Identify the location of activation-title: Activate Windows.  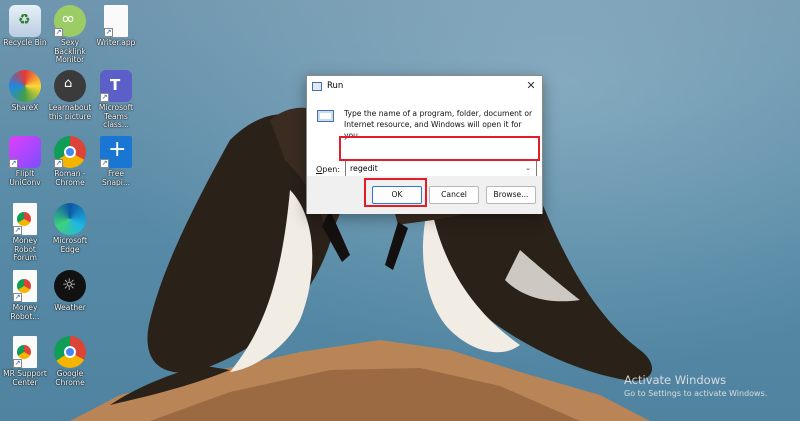
(675, 380).